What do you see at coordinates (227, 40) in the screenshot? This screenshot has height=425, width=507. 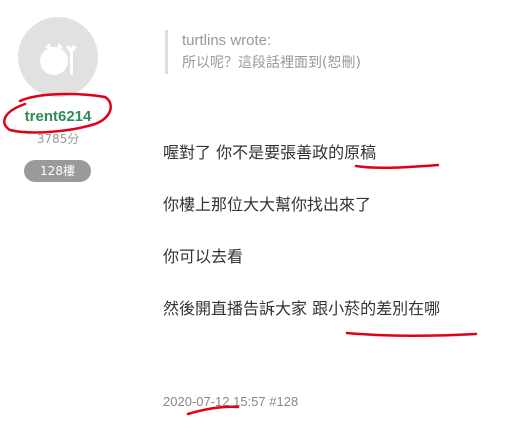 I see `quote-author: turtlins wrote:` at bounding box center [227, 40].